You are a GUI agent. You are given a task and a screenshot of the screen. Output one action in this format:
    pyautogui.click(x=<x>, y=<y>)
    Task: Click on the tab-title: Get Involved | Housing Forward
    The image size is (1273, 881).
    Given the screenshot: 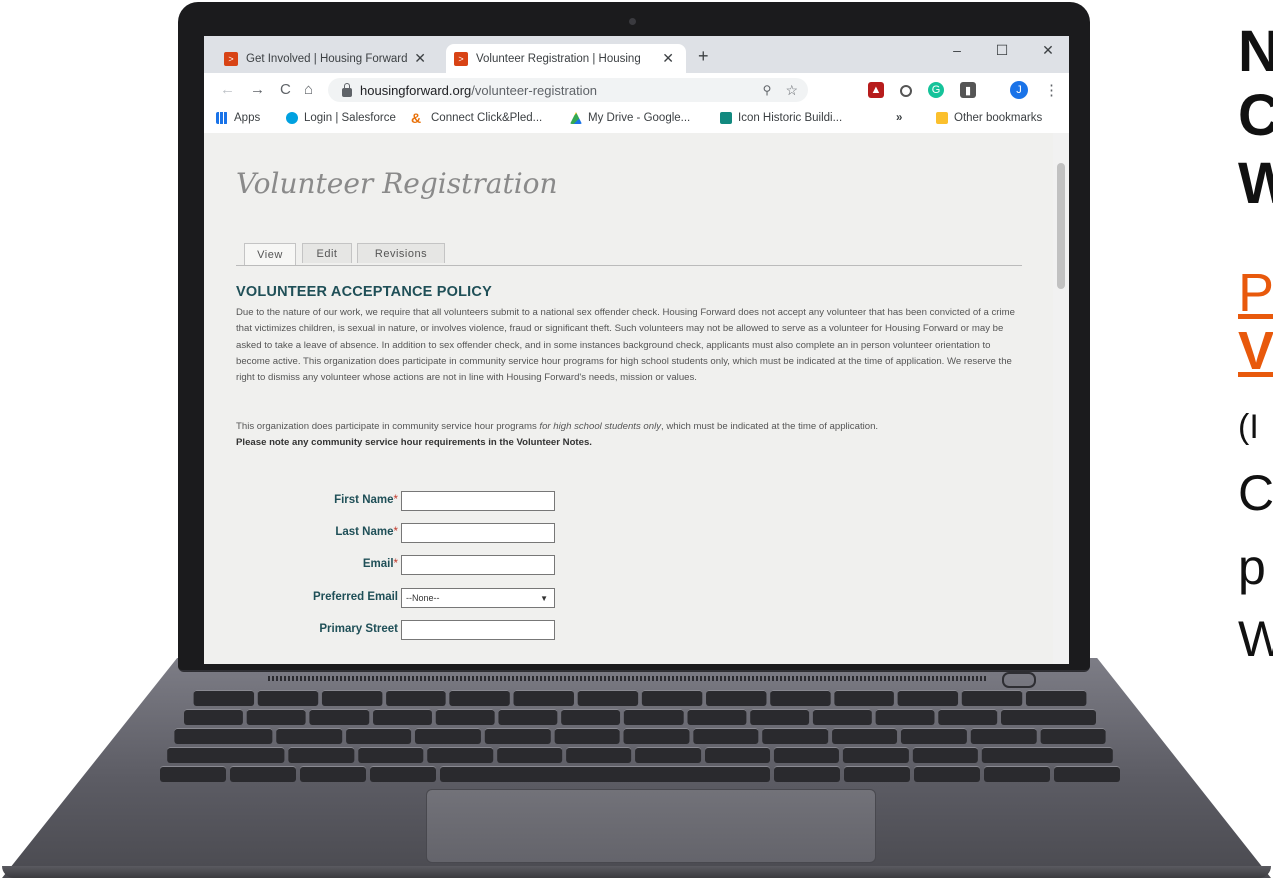 What is the action you would take?
    pyautogui.click(x=327, y=58)
    